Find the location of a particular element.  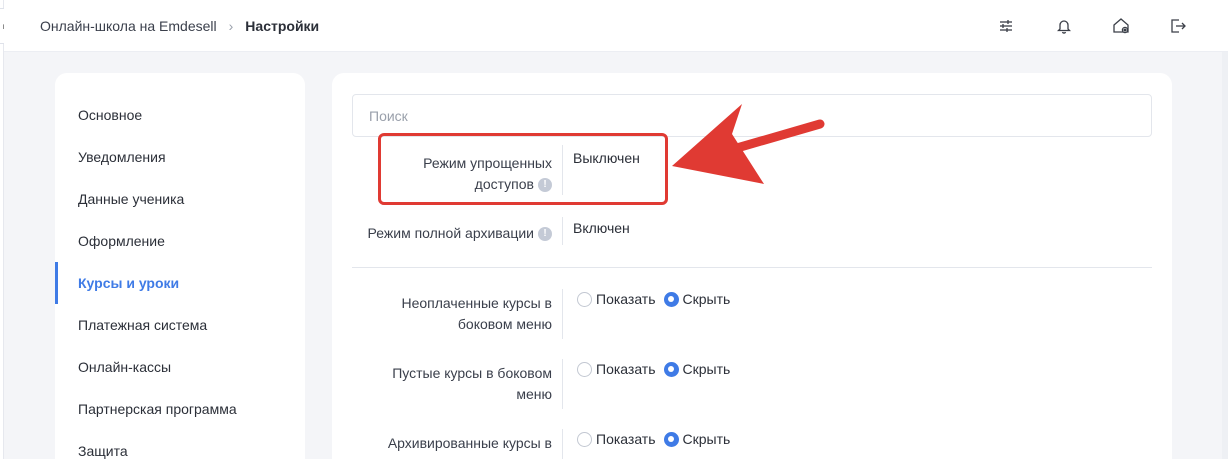

sidebar-item-student-data: Данные ученика is located at coordinates (180, 199).